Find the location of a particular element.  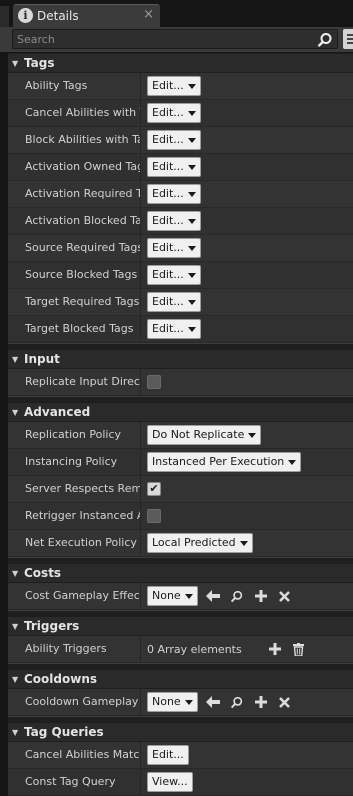

section-header-costs: ▼ Costs is located at coordinates (180, 573).